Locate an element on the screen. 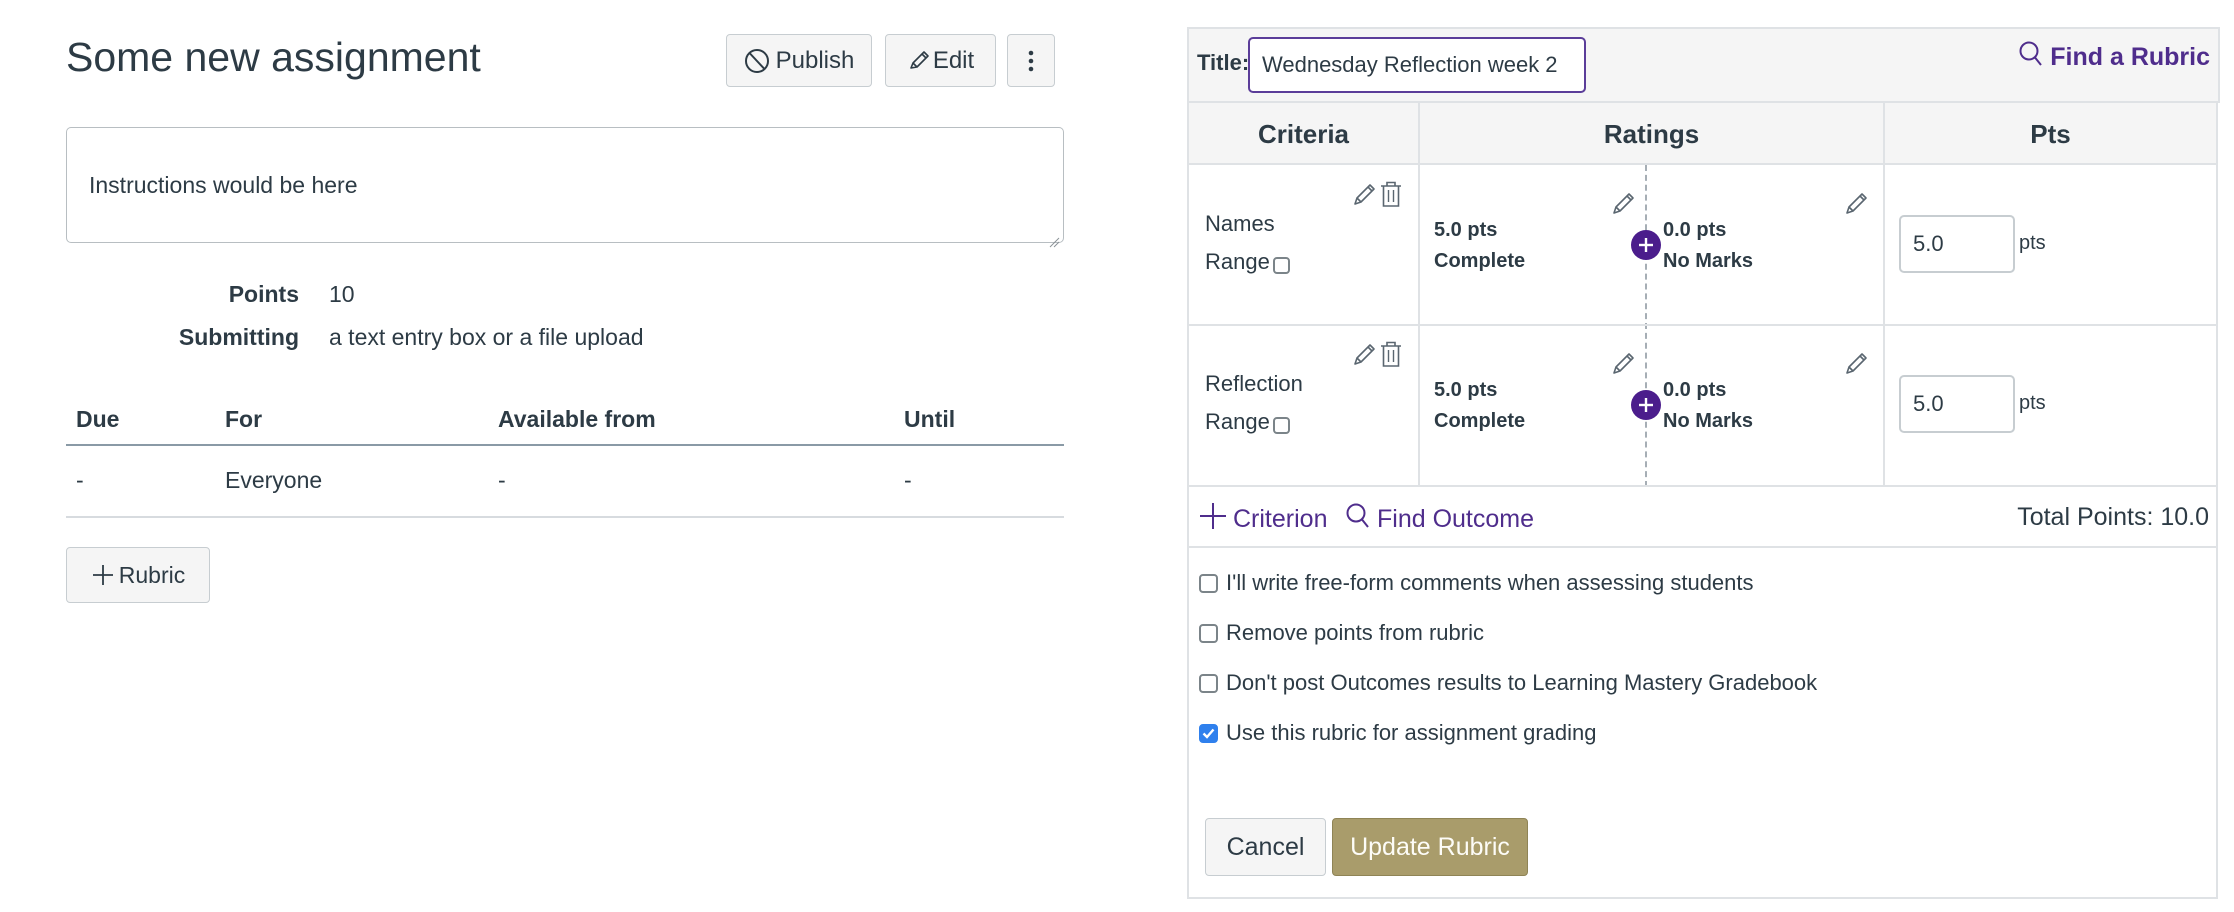 Image resolution: width=2234 pixels, height=912 pixels. points-value: 10 is located at coordinates (342, 294).